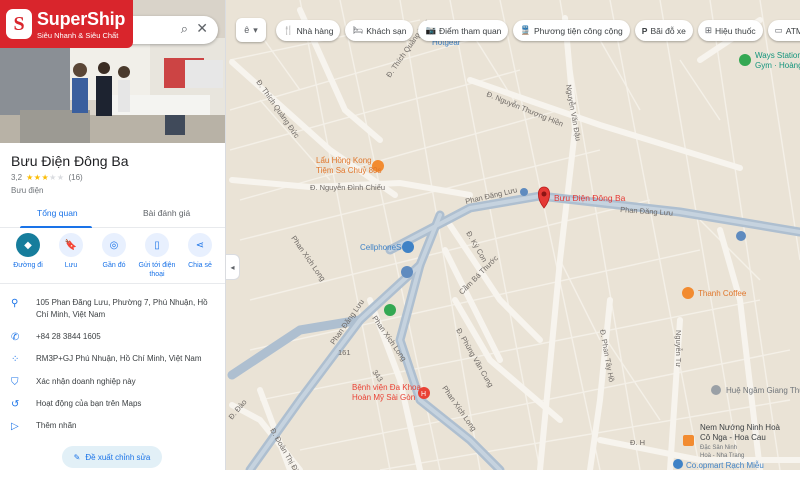 Image resolution: width=800 pixels, height=500 pixels. Describe the element at coordinates (380, 247) in the screenshot. I see `poi-label: CellphoneS` at that location.